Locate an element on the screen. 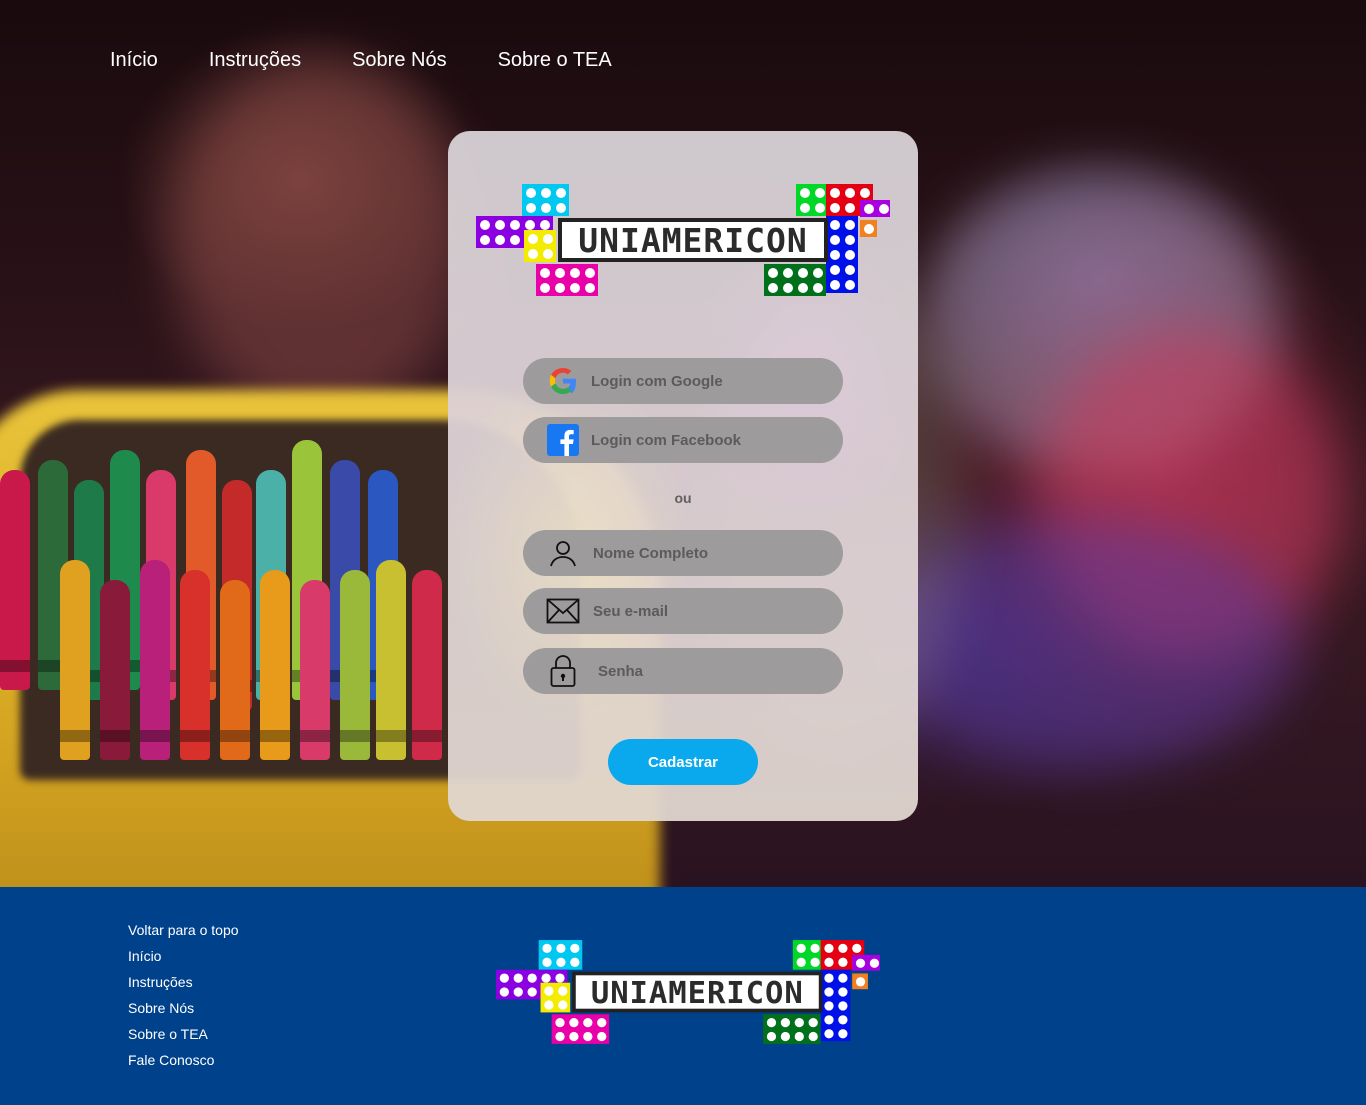 The width and height of the screenshot is (1366, 1105). footer-logo-image: UNIAMERICON is located at coordinates (688, 992).